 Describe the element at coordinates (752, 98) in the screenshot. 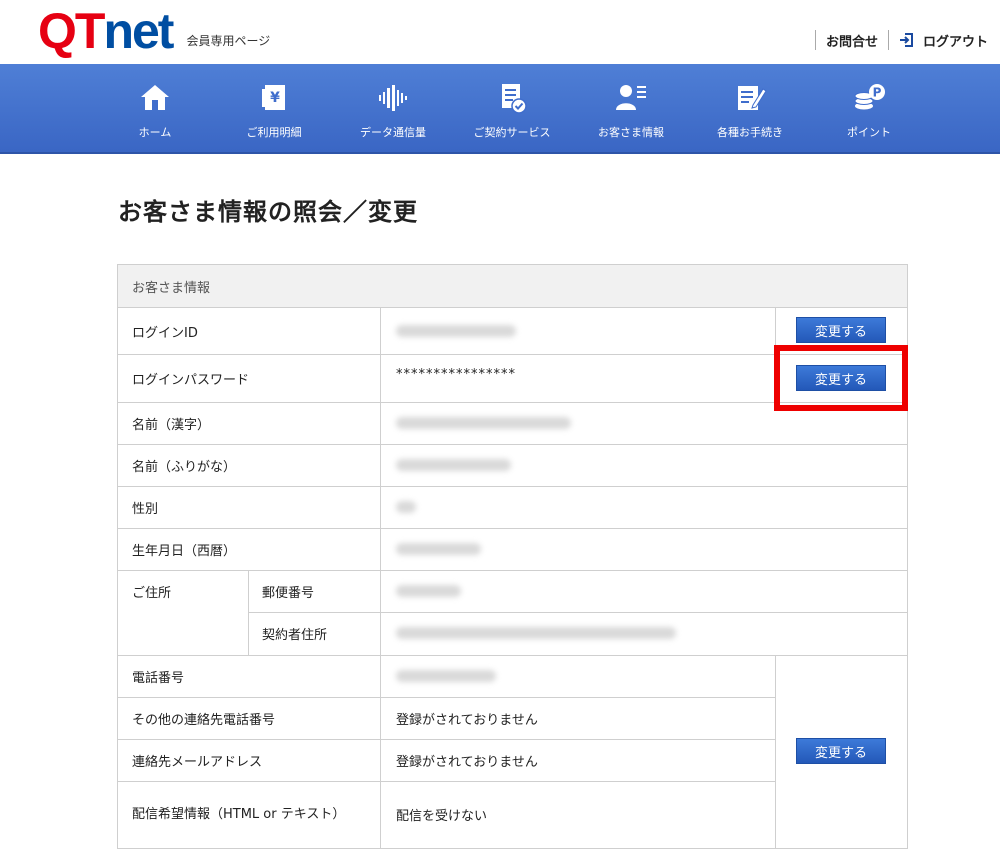

I see `procedure-icon` at that location.